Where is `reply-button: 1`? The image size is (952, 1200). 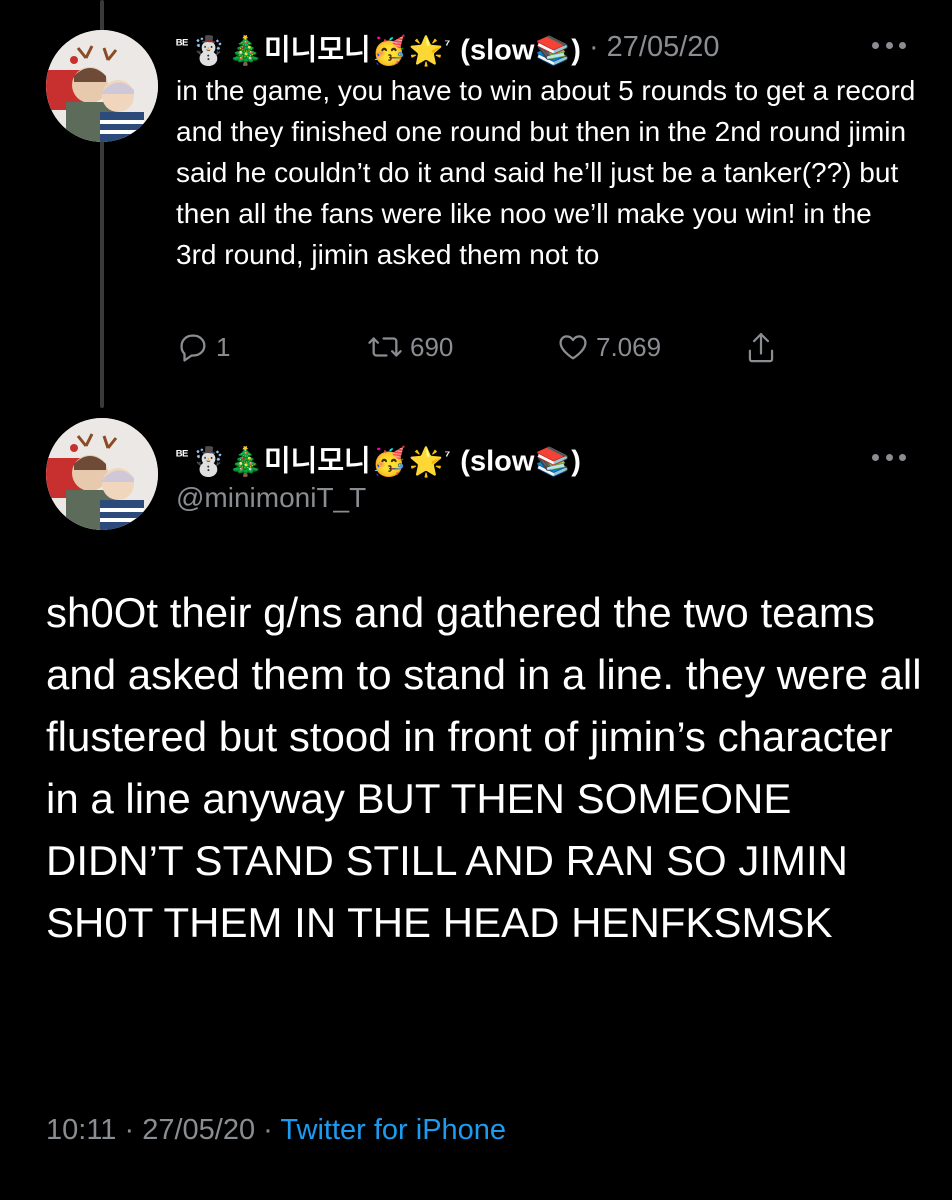 reply-button: 1 is located at coordinates (203, 347).